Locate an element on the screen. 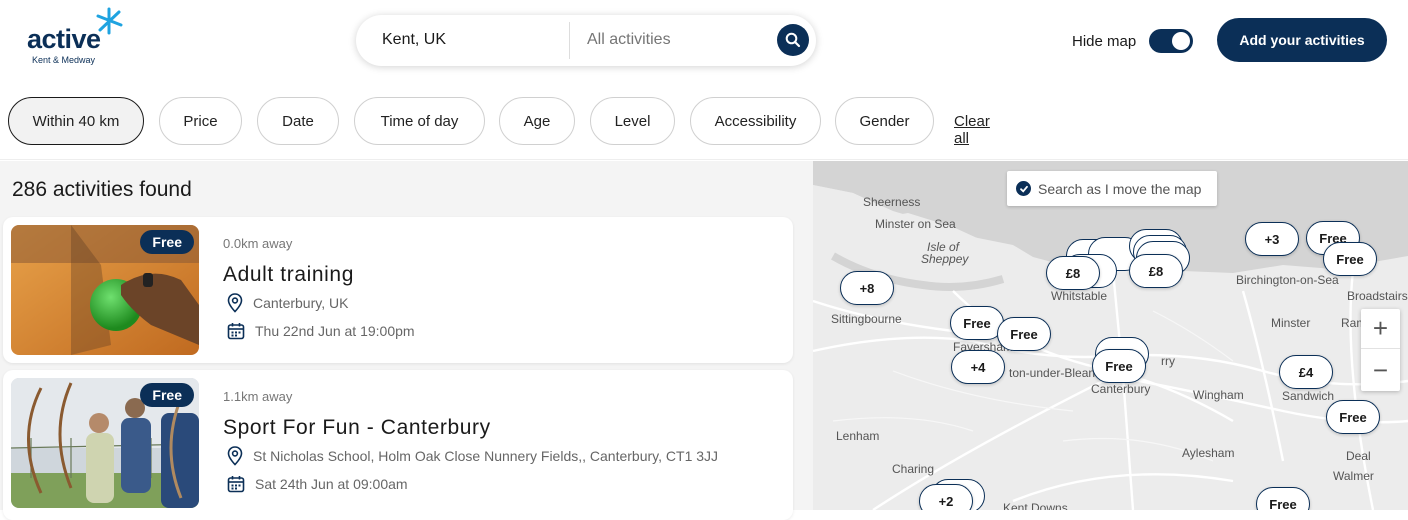 The image size is (1408, 520). activity-date-row: Thu 22nd Jun at 19:00pm is located at coordinates (321, 331).